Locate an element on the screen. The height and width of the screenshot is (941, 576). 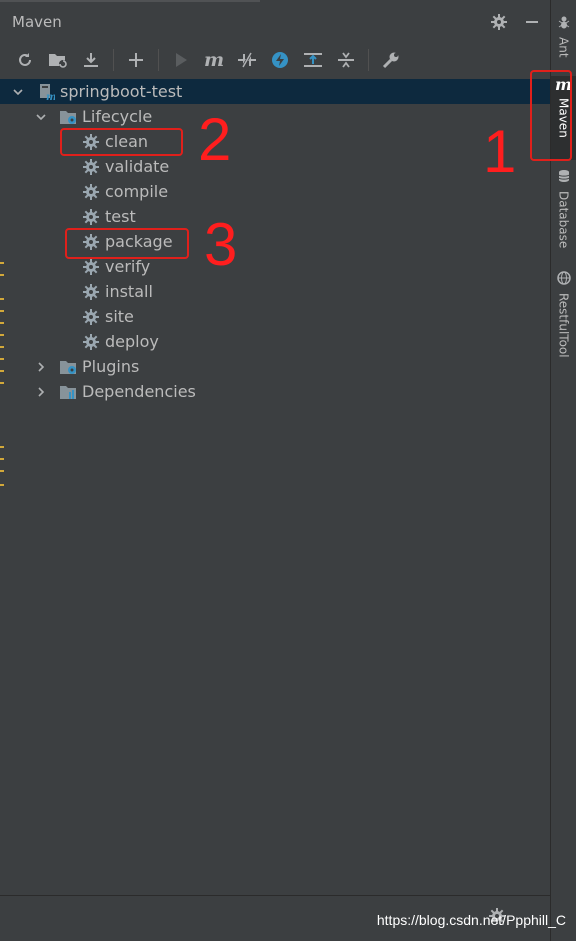
add-project-icon is located at coordinates (58, 60).